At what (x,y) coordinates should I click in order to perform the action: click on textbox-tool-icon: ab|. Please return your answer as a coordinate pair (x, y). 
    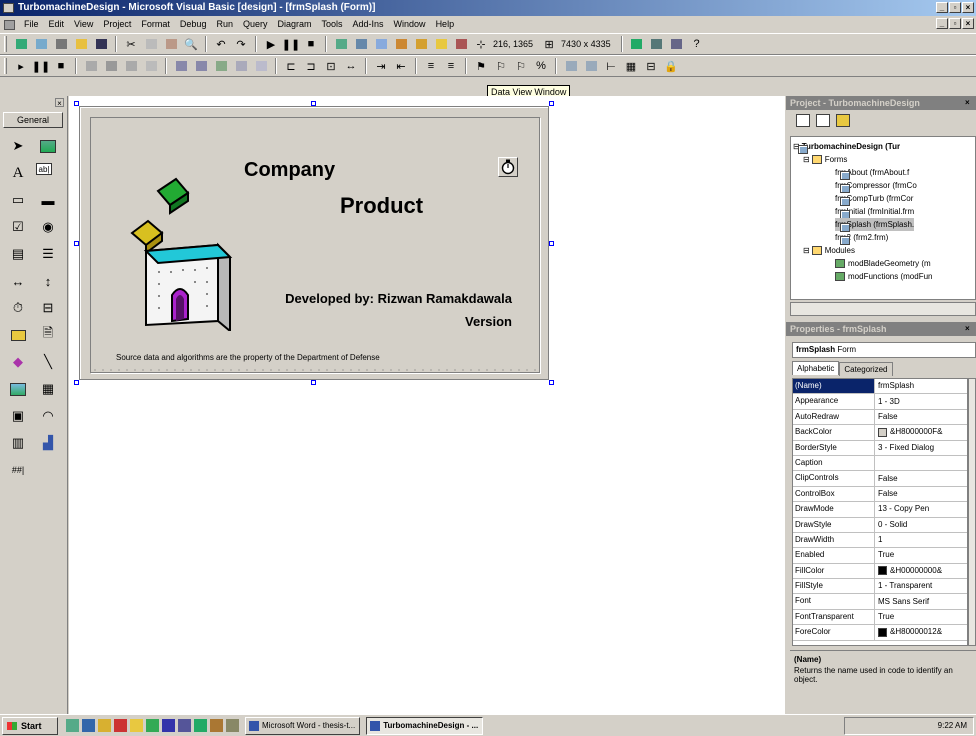
    Looking at the image, I should click on (44, 169).